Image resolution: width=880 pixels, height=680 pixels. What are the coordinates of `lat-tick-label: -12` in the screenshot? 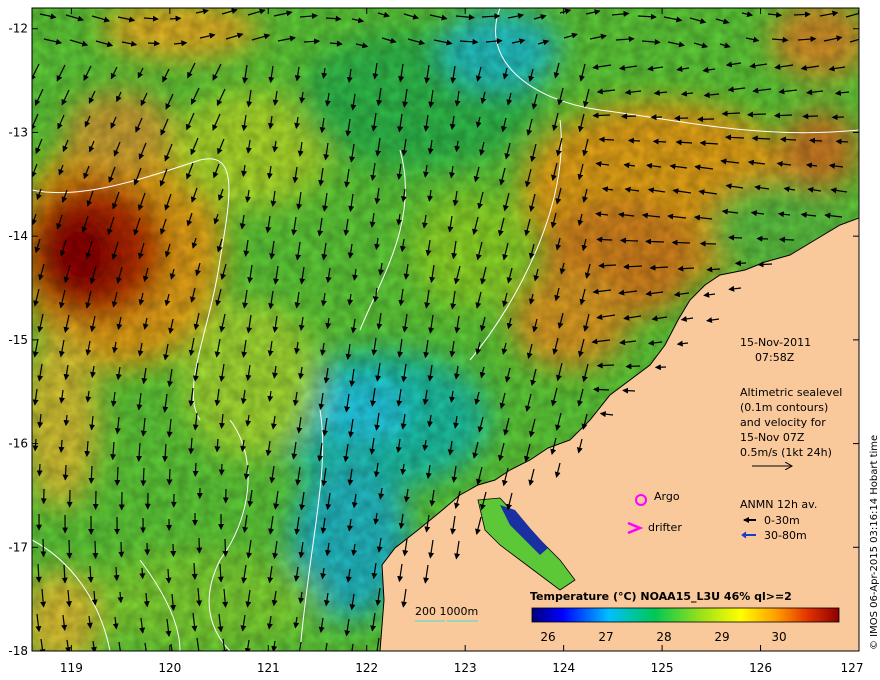 It's located at (18, 29).